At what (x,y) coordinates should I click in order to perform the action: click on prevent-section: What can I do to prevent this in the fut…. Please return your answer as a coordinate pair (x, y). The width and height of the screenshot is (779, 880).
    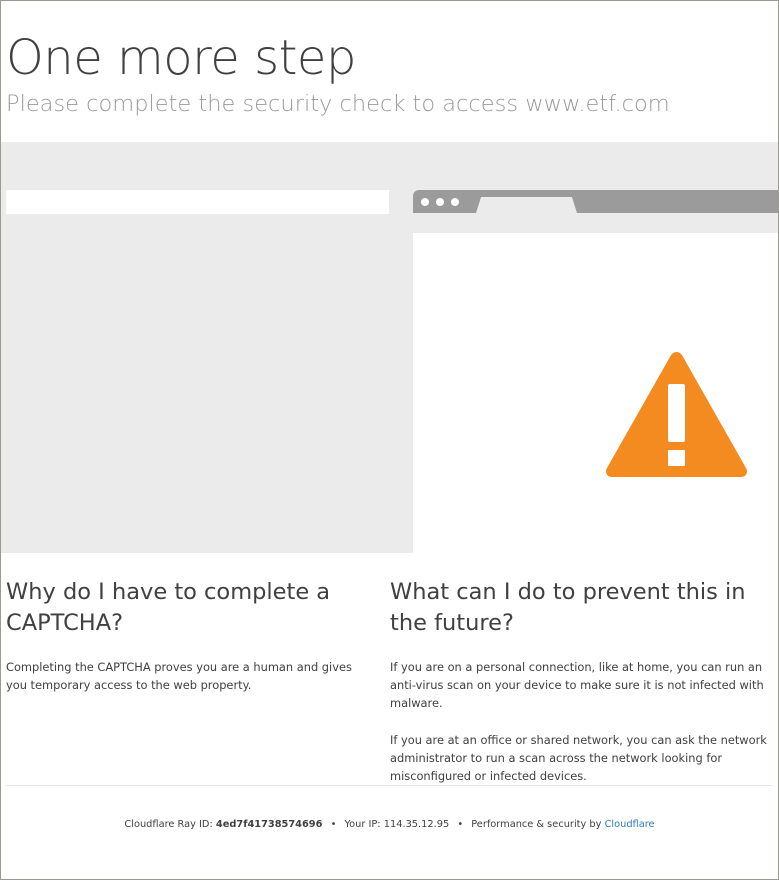
    Looking at the image, I should click on (581, 690).